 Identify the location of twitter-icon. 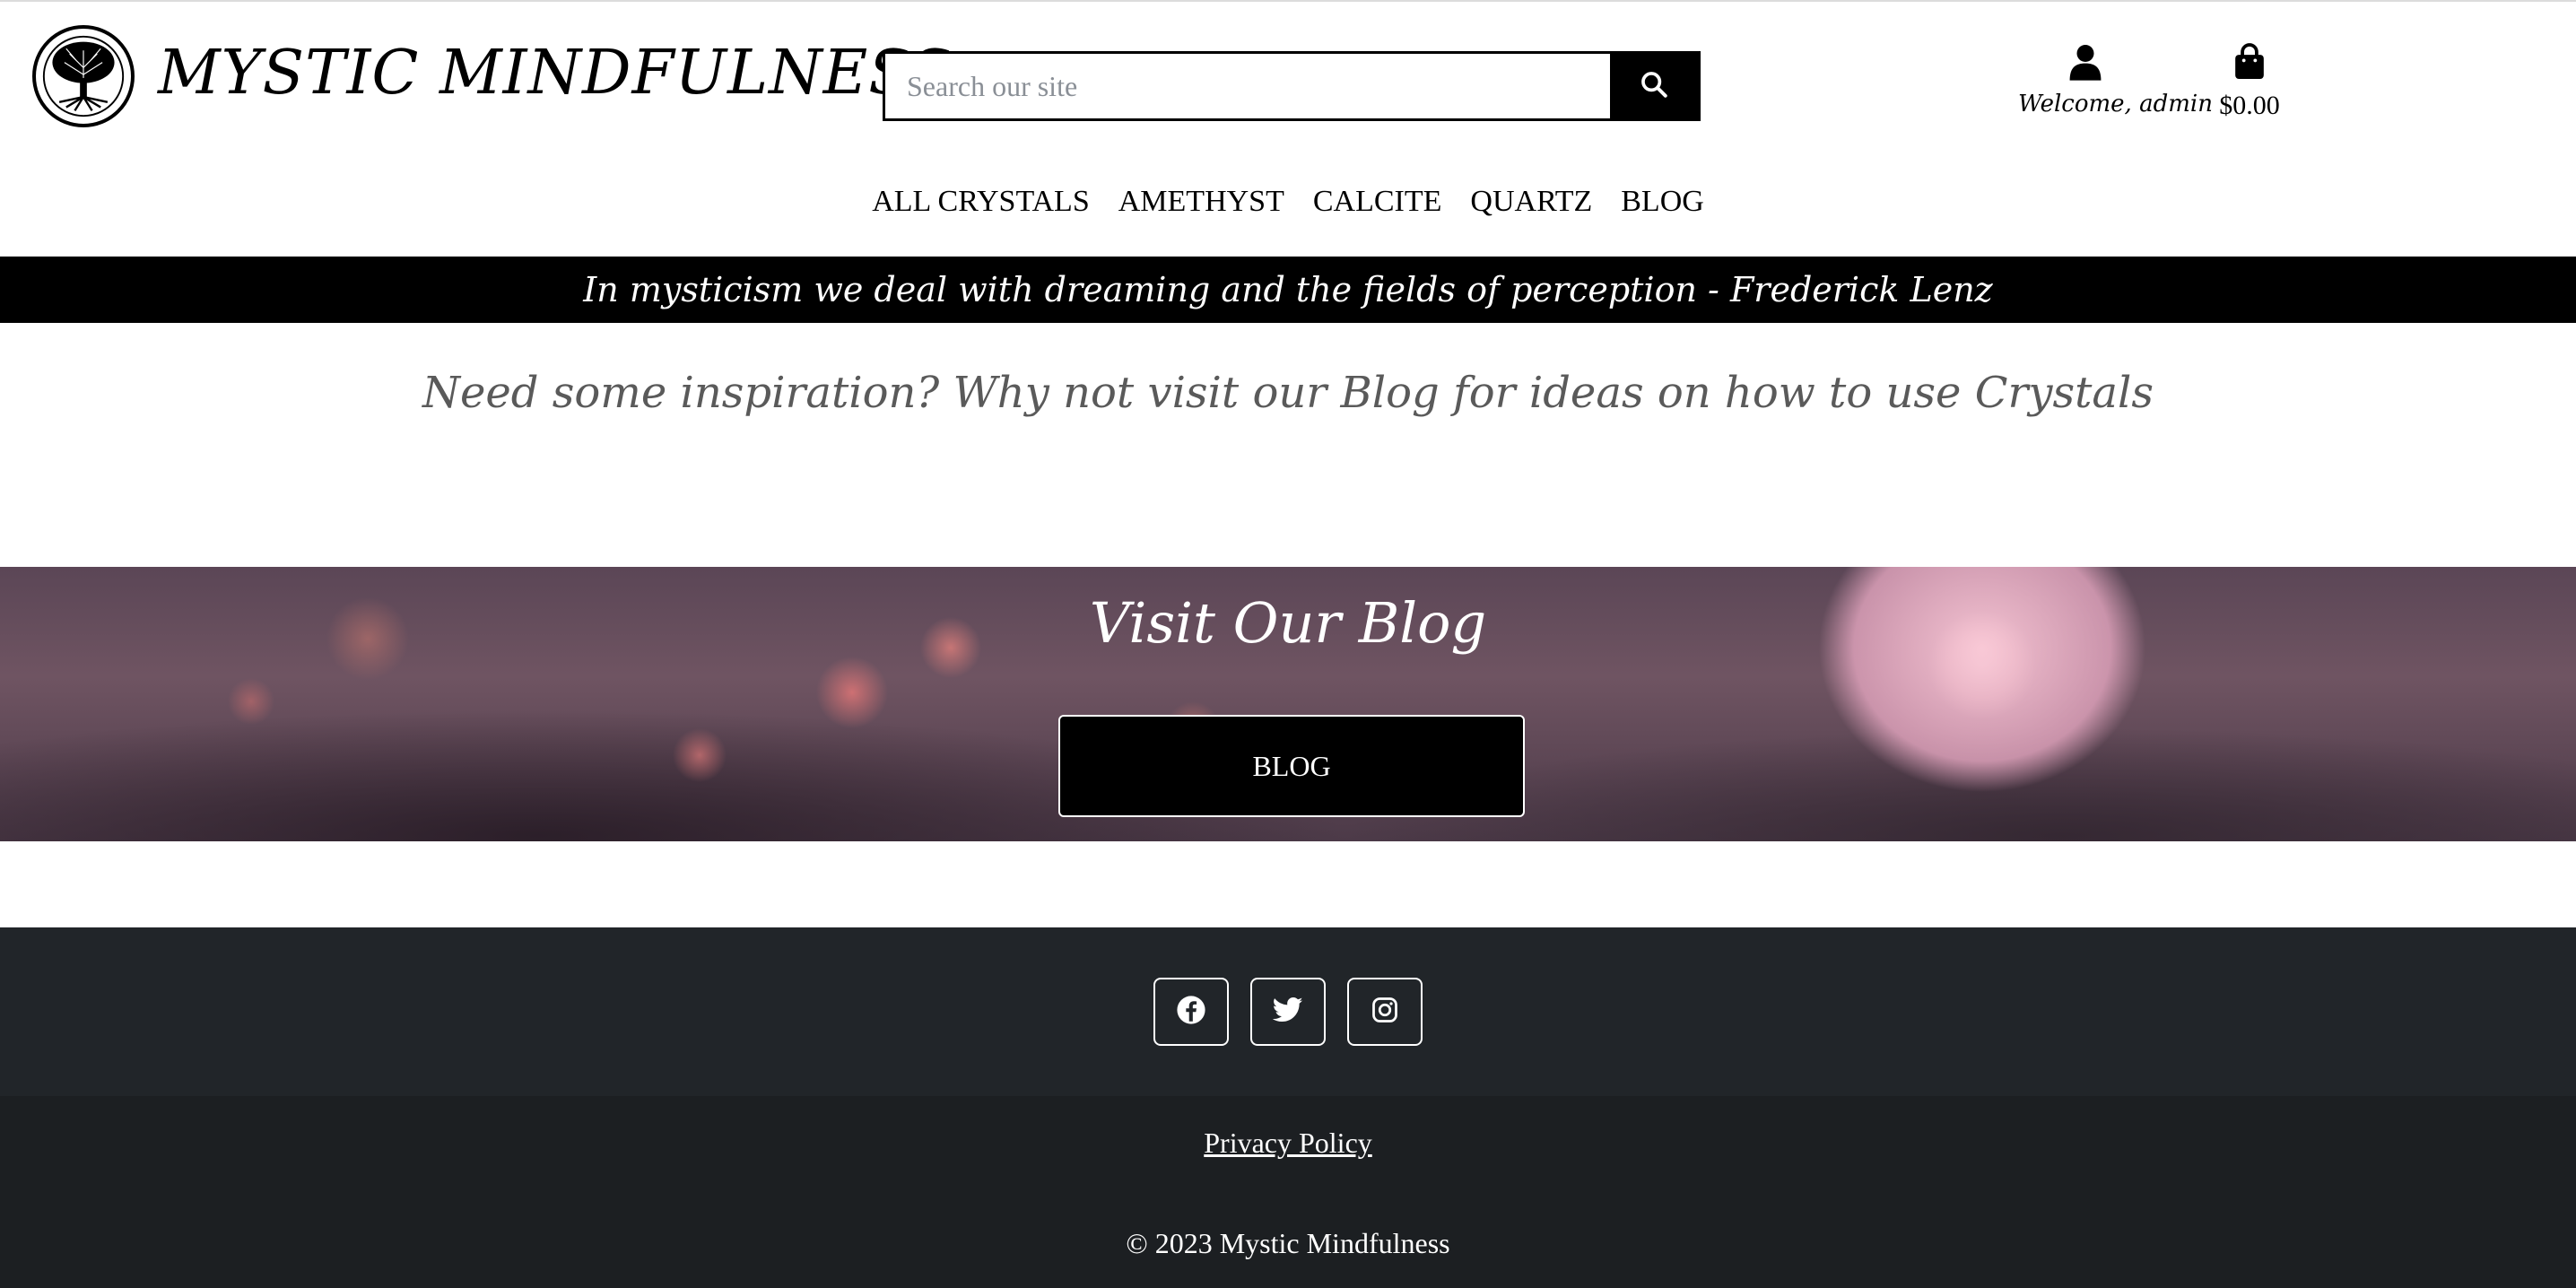
(1287, 1012).